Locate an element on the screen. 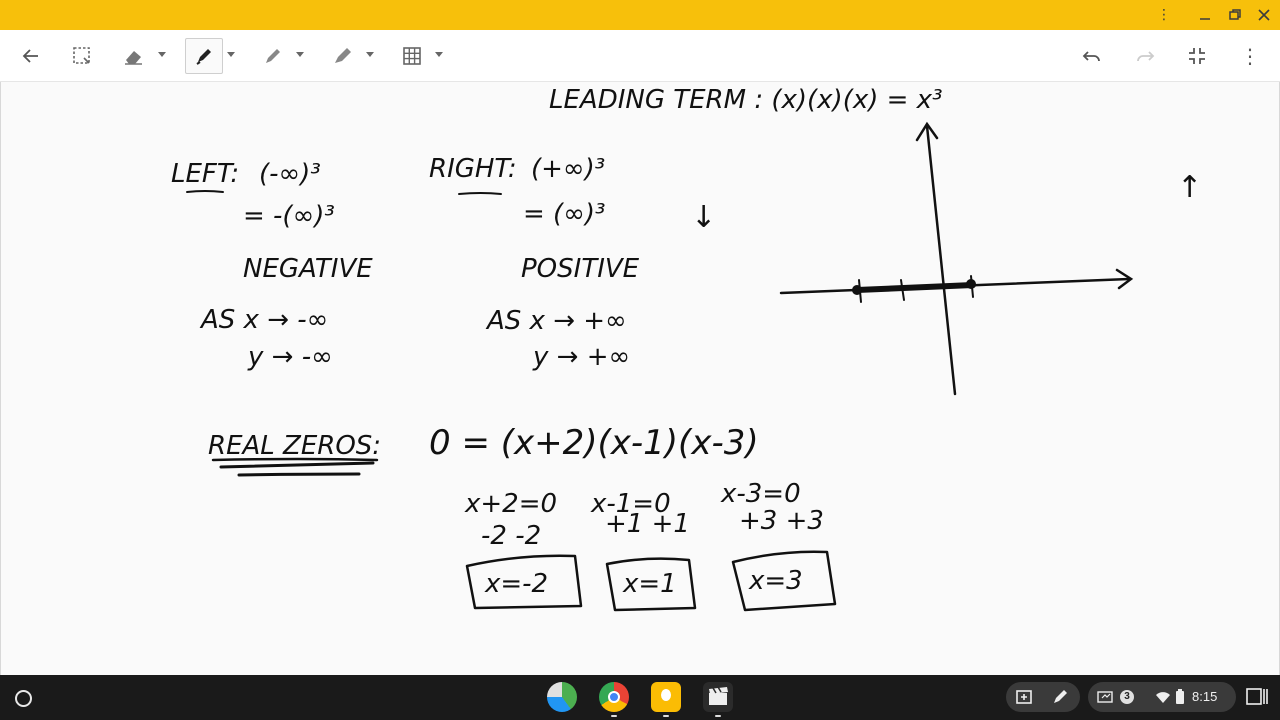 The height and width of the screenshot is (720, 1280). right-underline is located at coordinates (480, 193).